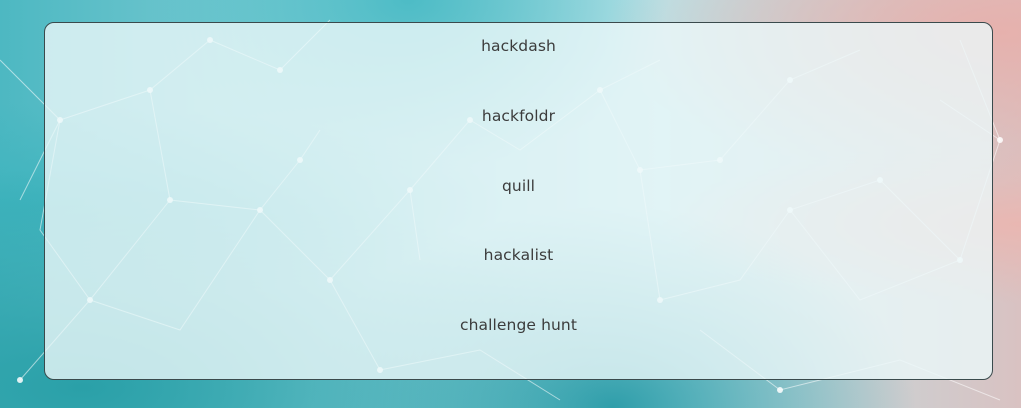 The image size is (1021, 408). I want to click on menu-item-hackfoldr: hackfoldr, so click(518, 116).